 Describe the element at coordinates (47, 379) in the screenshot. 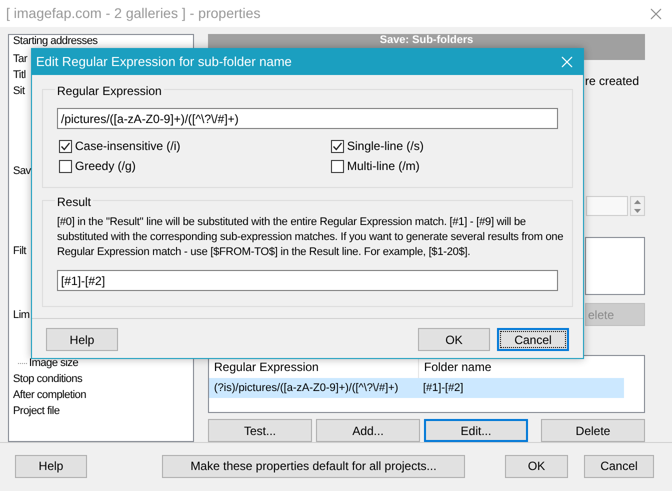

I see `tree-item: Stop conditions` at that location.